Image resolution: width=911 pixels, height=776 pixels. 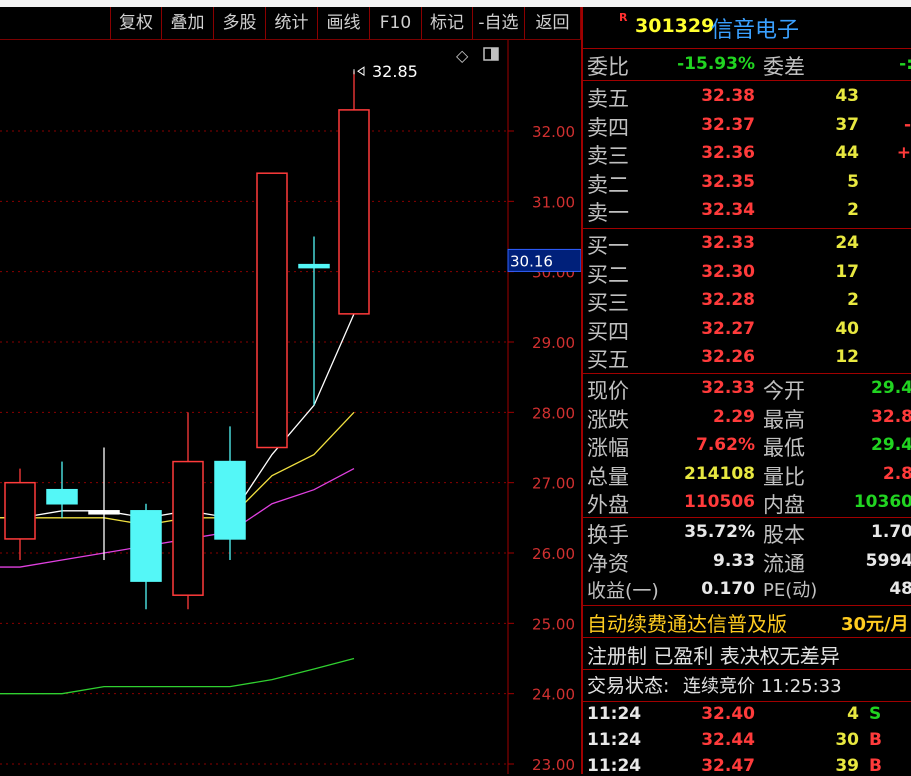 What do you see at coordinates (728, 243) in the screenshot?
I see `bid-price: 32.33` at bounding box center [728, 243].